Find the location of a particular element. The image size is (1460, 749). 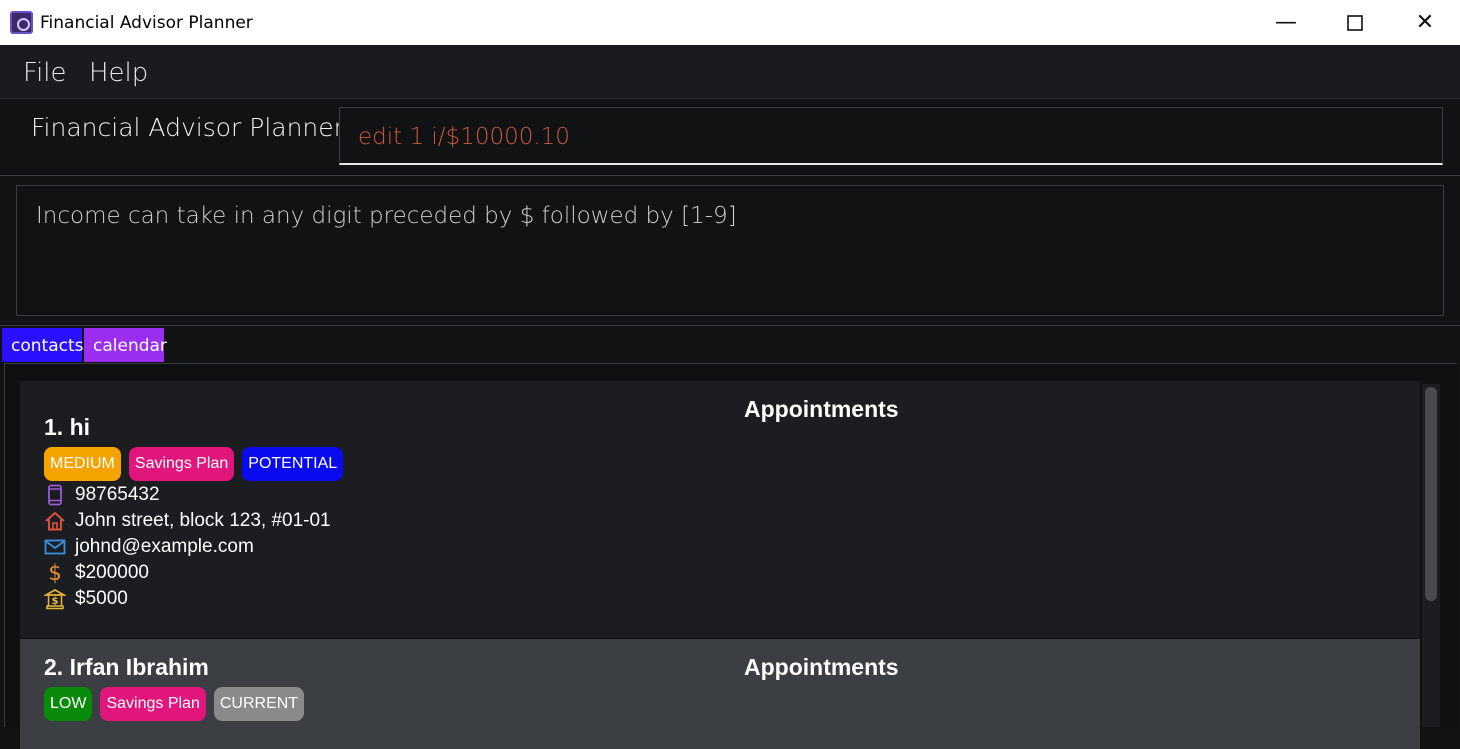

tag-list: LOW Savings Plan CURRENT is located at coordinates (178, 704).